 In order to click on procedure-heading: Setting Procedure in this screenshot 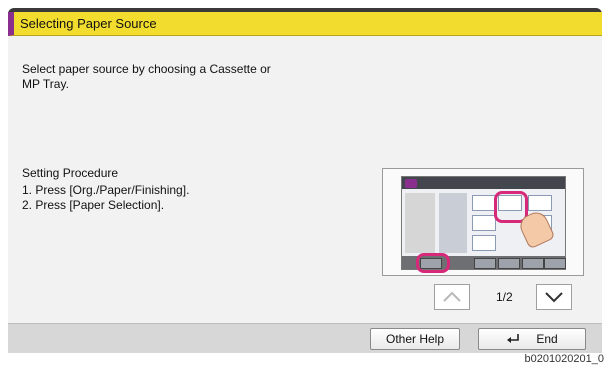, I will do `click(70, 173)`.